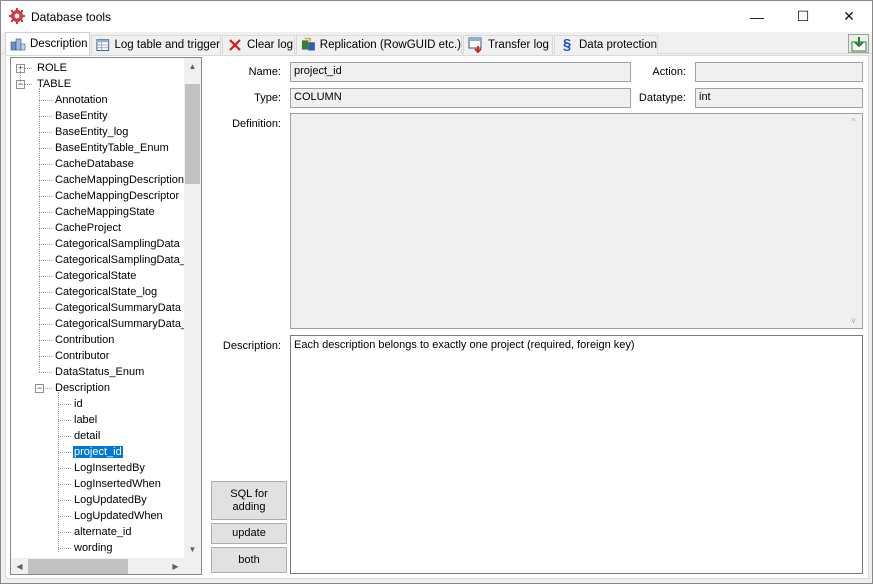  I want to click on tab-description: Description, so click(47, 43).